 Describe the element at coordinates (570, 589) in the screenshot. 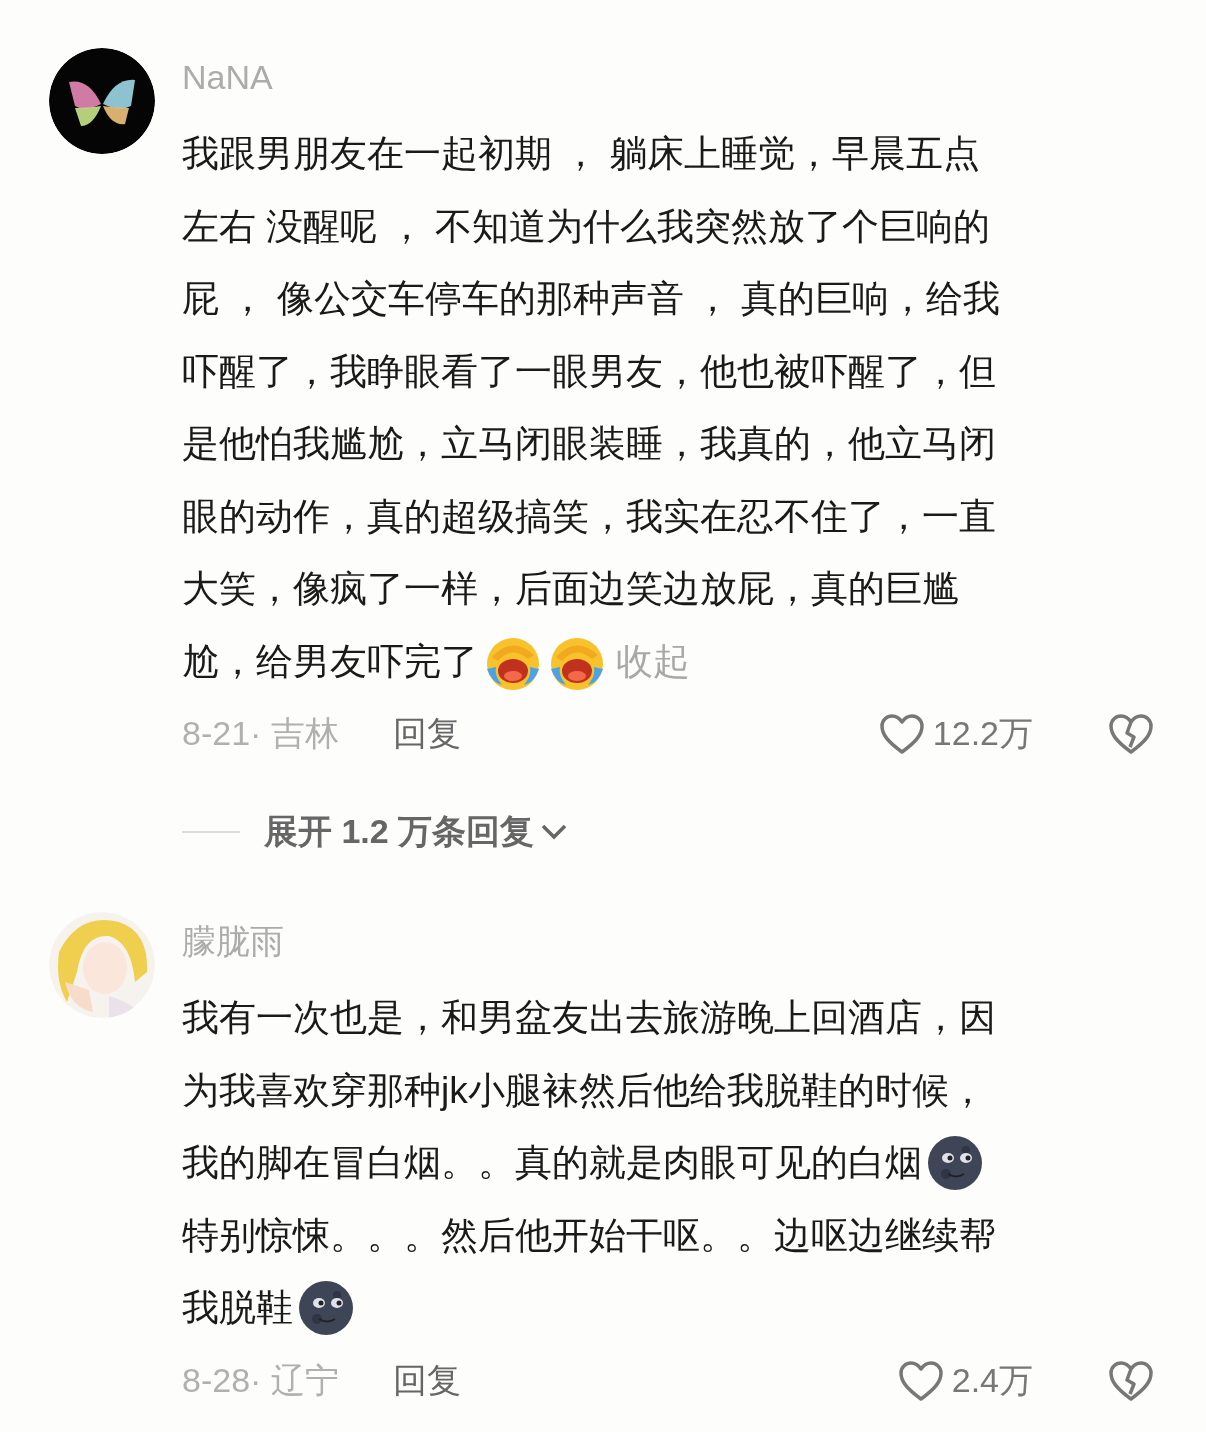

I see `comment-text: 大笑，像疯了一样，后面边笑边放屁，真的巨尴` at that location.